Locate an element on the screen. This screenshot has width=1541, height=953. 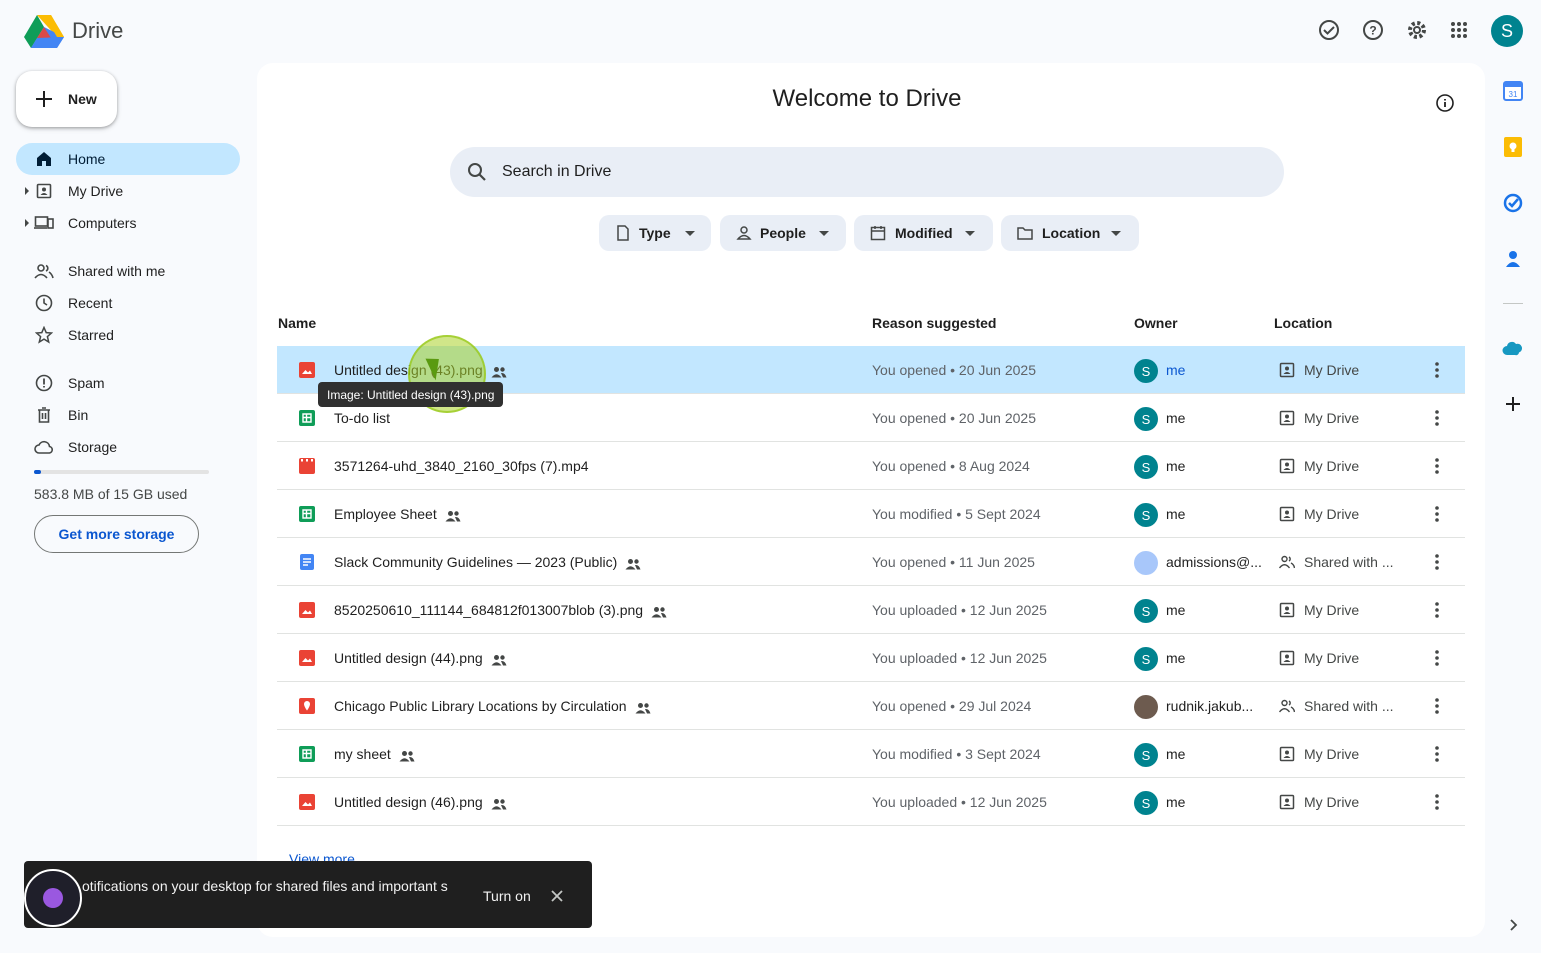
help-icon: ? is located at coordinates (1373, 30).